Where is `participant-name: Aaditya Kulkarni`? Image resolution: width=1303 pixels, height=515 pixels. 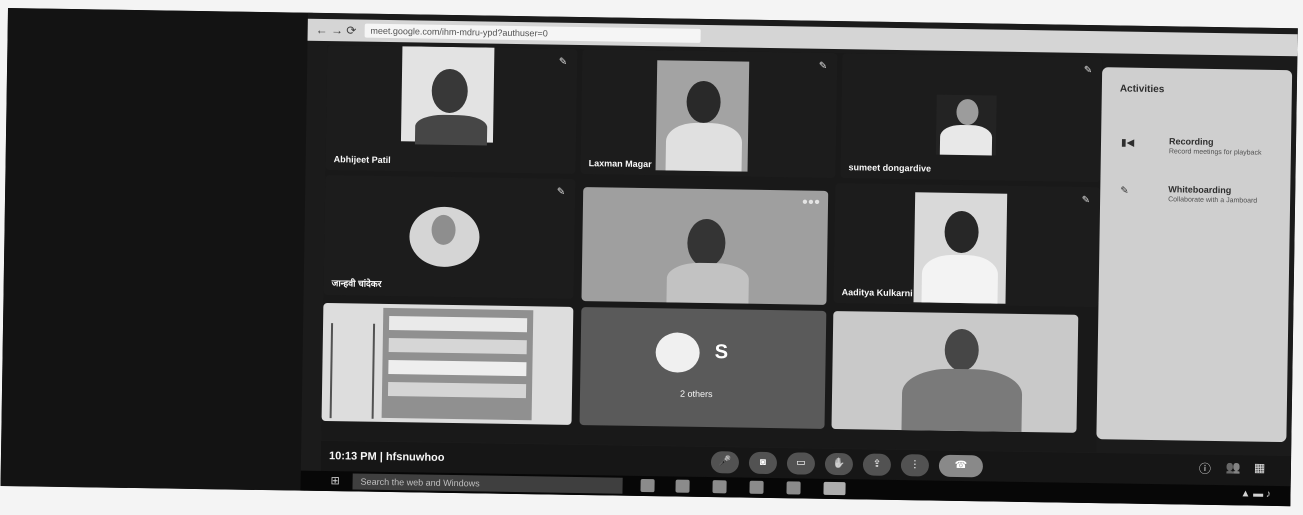 participant-name: Aaditya Kulkarni is located at coordinates (877, 293).